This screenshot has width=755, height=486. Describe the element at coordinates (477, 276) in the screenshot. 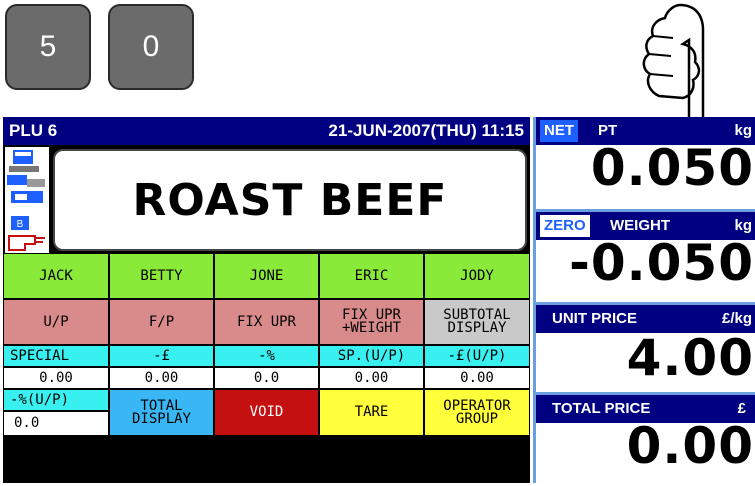

I see `operator-key-jody: JODY` at that location.